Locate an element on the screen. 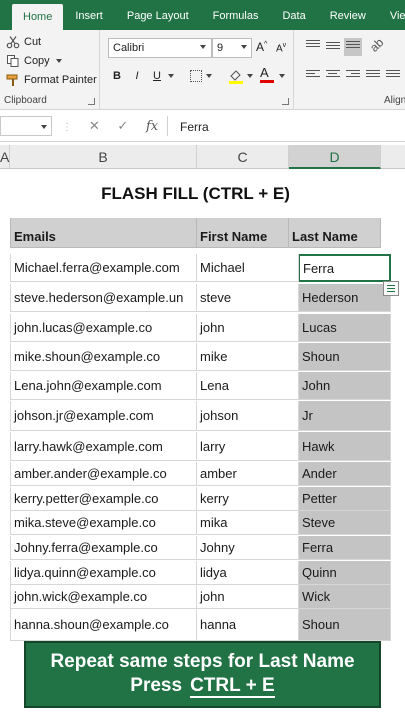 Image resolution: width=405 pixels, height=720 pixels. first-name-cell: mika is located at coordinates (248, 523).